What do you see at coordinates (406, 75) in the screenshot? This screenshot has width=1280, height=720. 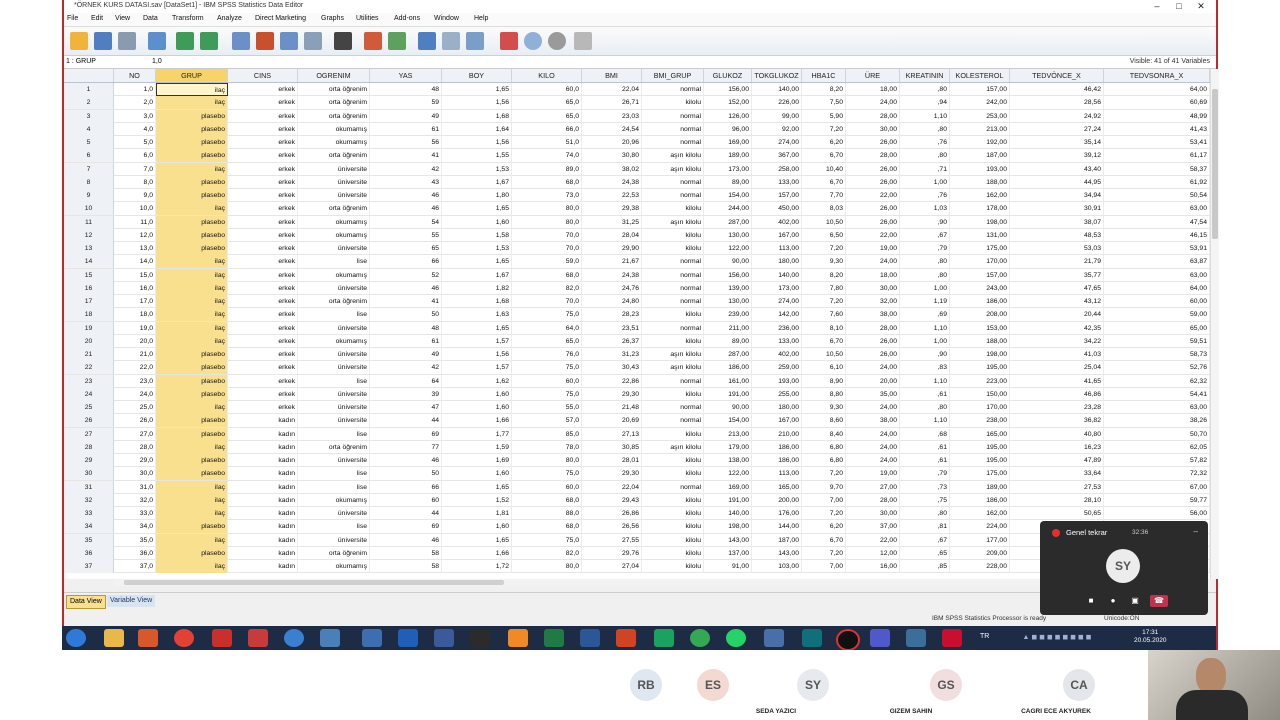 I see `column-header-yas: YAS` at bounding box center [406, 75].